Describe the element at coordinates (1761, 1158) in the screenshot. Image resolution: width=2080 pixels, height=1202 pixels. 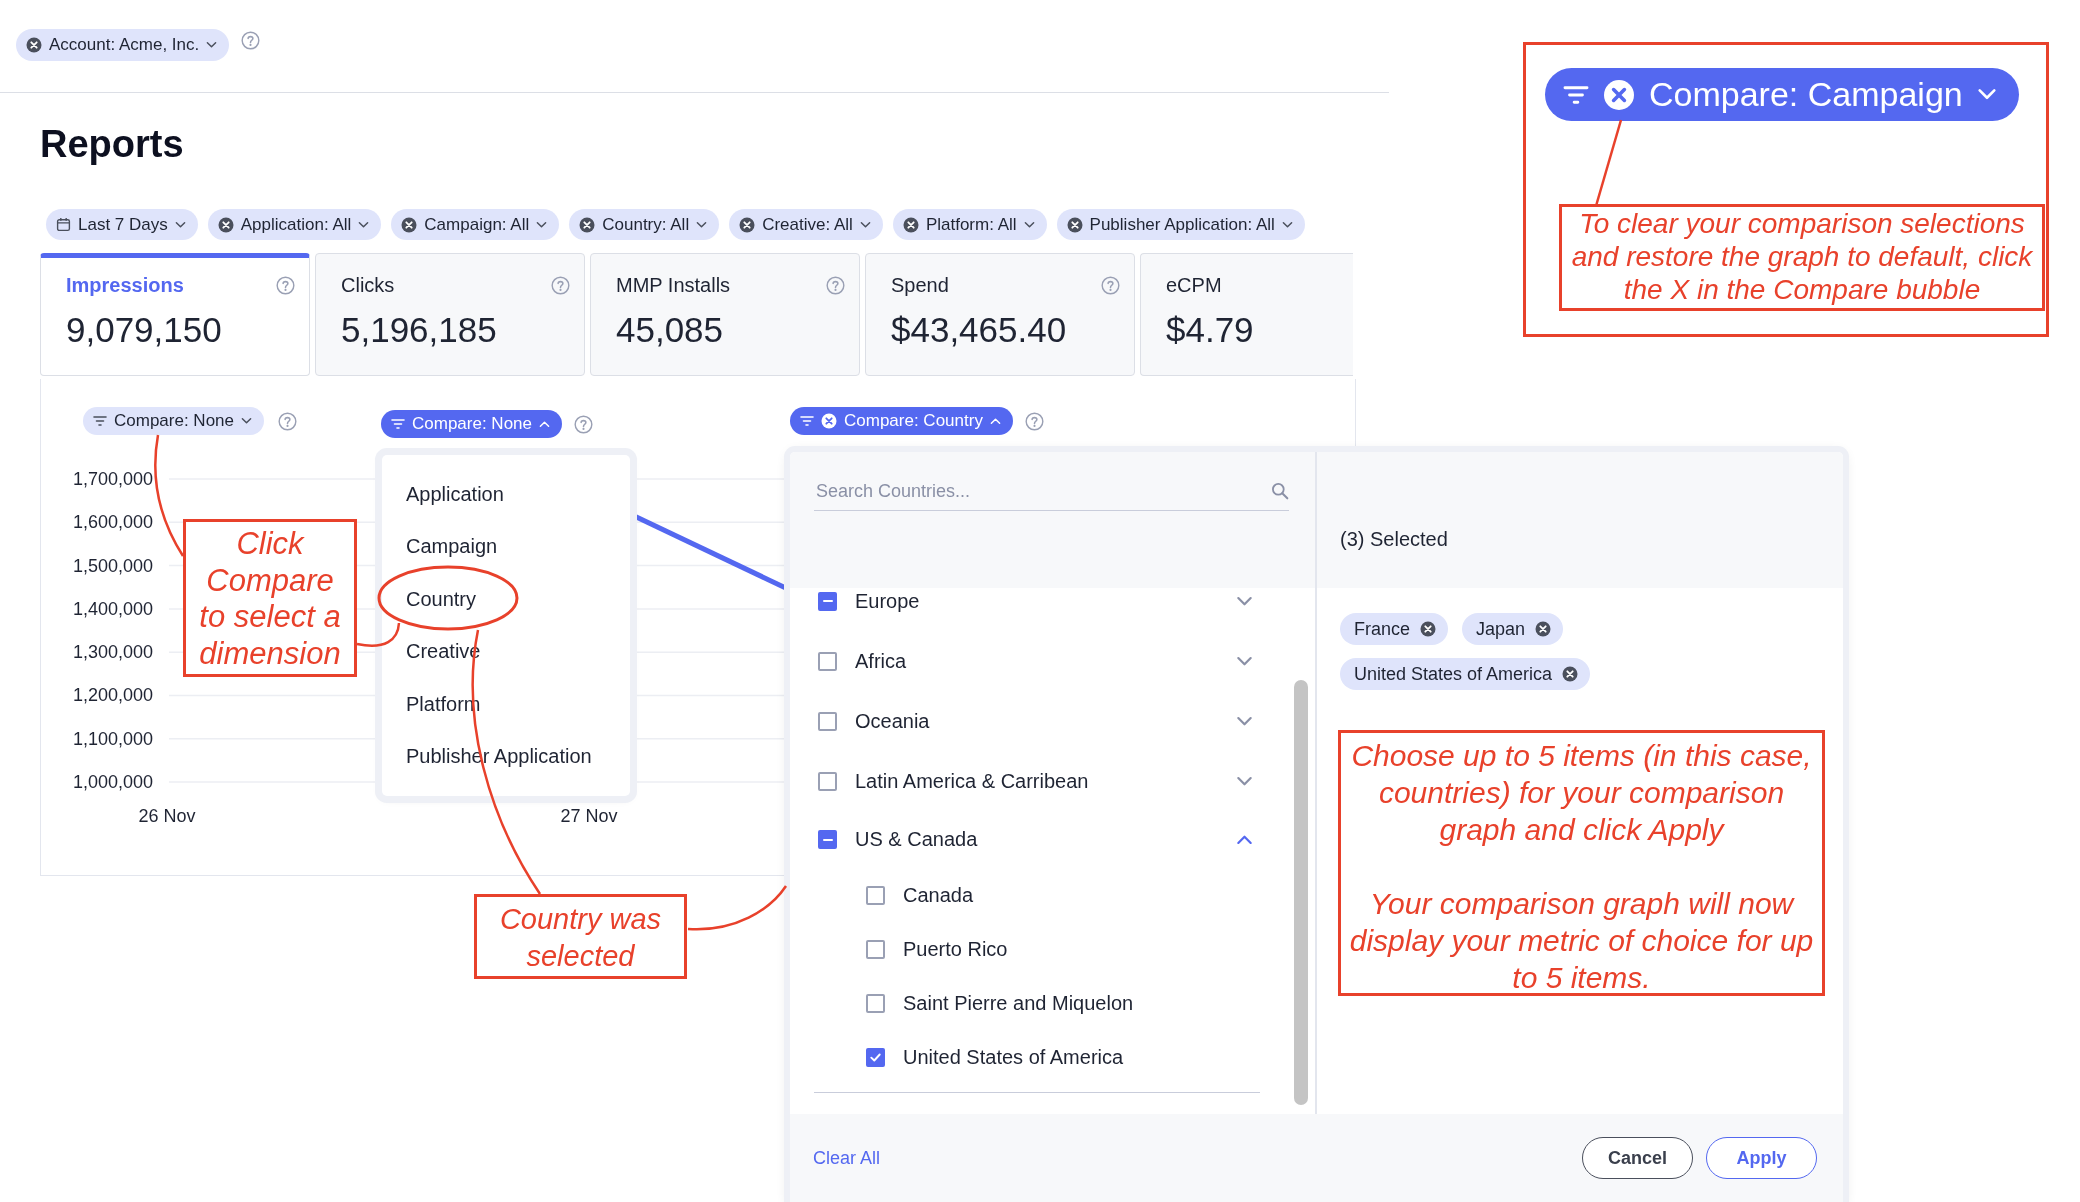
I see `apply-button: Apply` at that location.